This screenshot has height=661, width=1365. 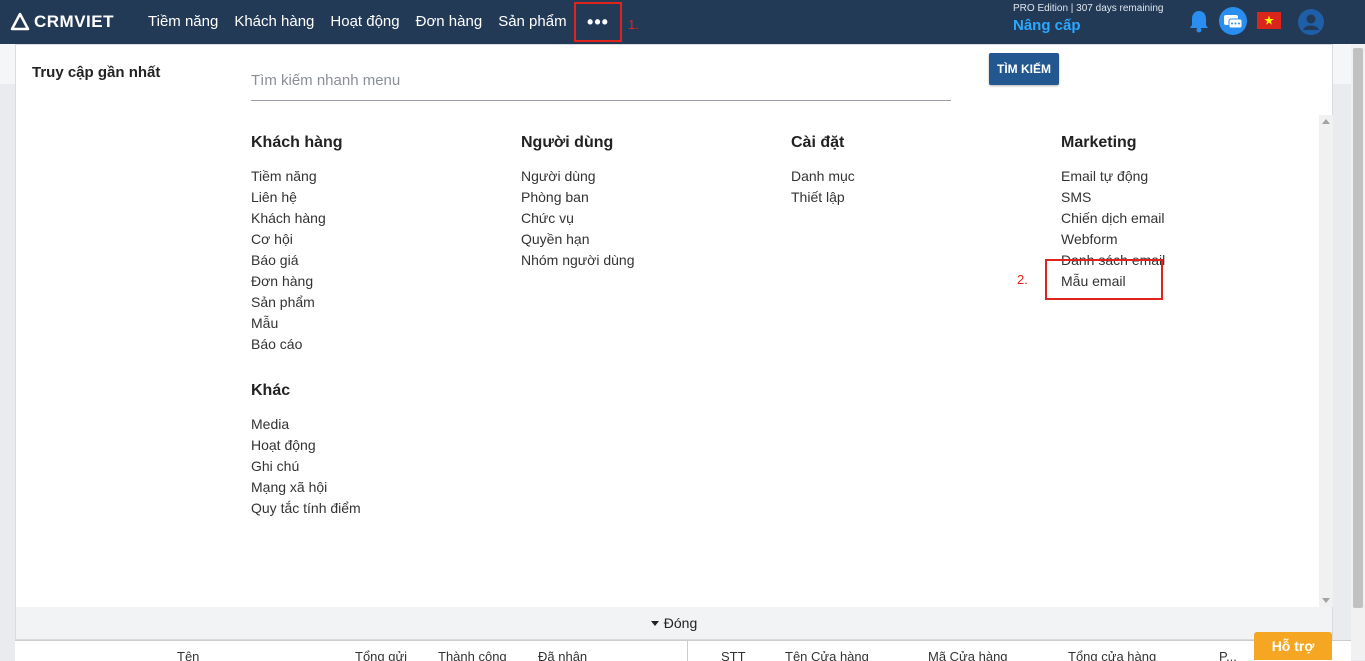 I want to click on chat-icon, so click(x=1233, y=21).